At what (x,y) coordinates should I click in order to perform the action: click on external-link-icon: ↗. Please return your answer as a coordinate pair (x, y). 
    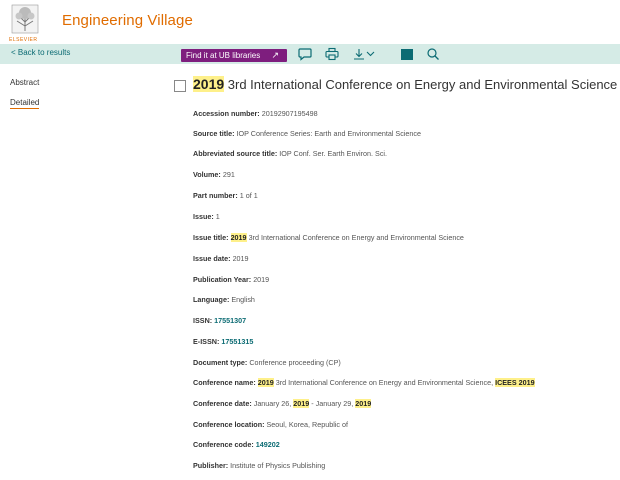
    Looking at the image, I should click on (275, 55).